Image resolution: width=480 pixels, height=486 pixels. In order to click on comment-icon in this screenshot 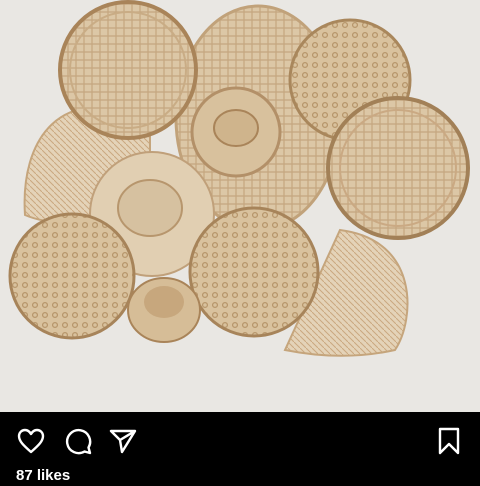, I will do `click(78, 441)`.